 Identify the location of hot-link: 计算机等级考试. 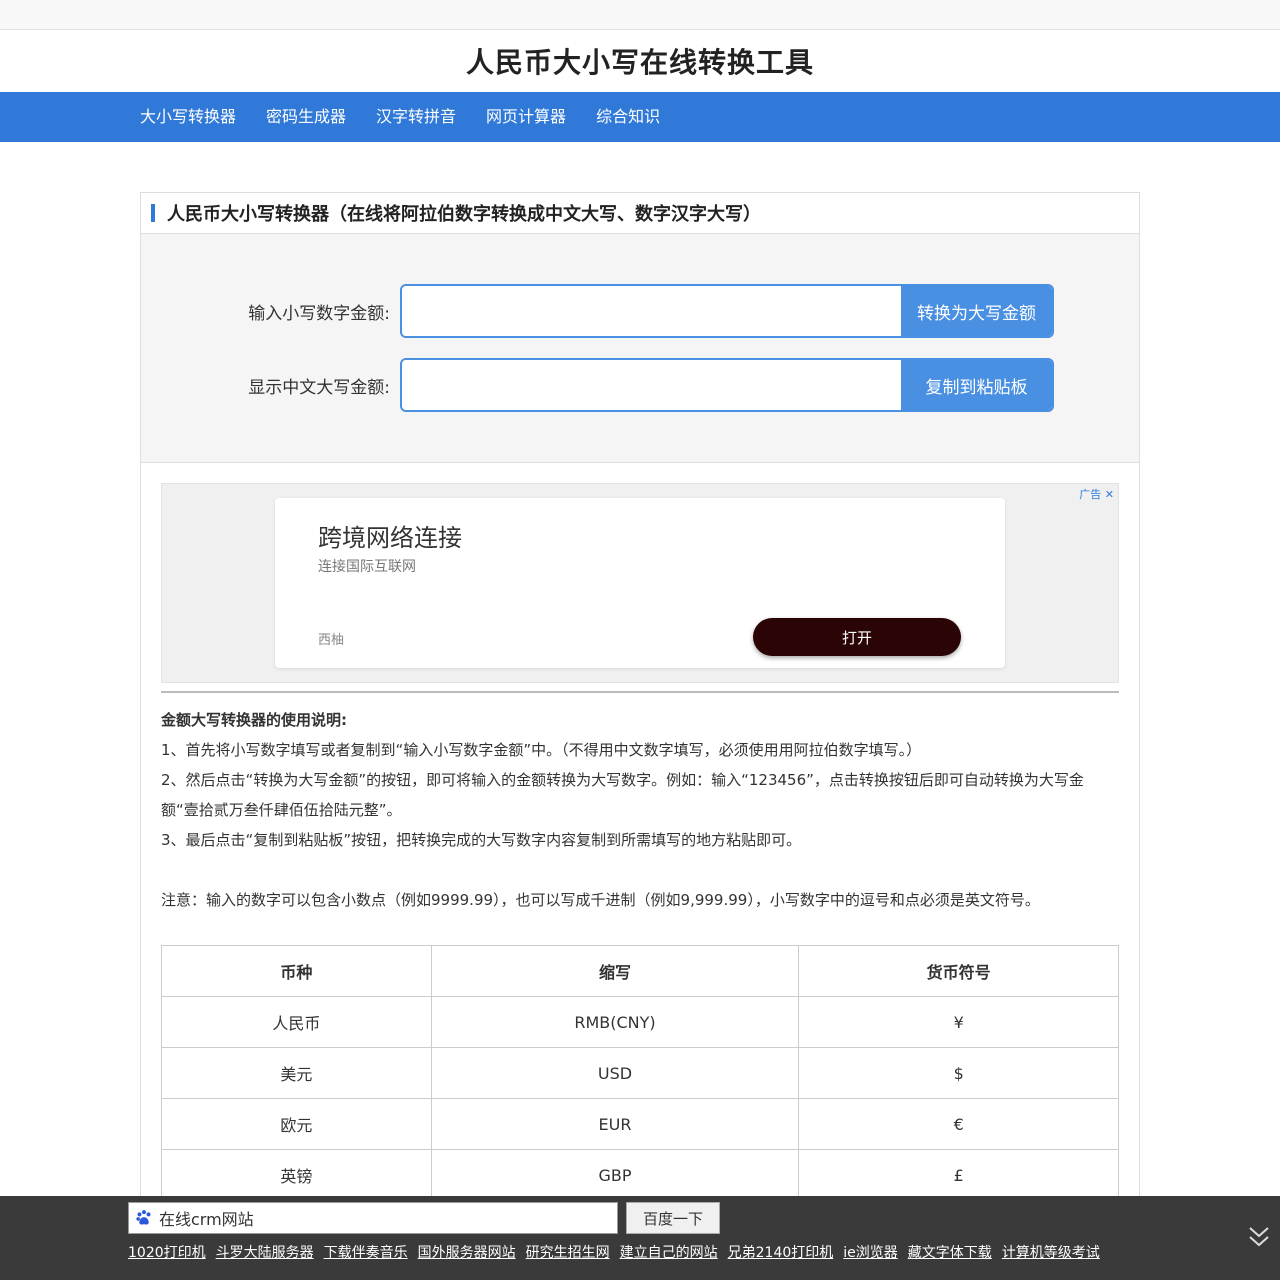
(1051, 1252).